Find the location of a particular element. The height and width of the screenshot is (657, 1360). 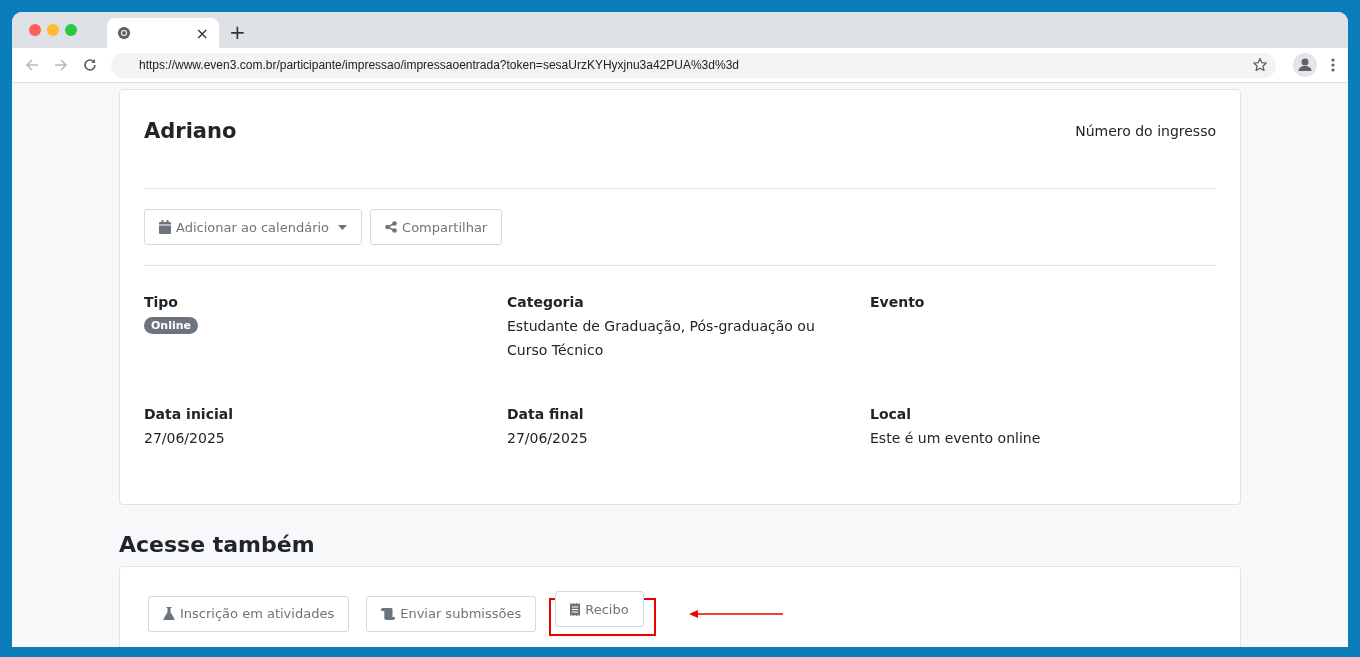

profile-avatar-icon is located at coordinates (1305, 65).